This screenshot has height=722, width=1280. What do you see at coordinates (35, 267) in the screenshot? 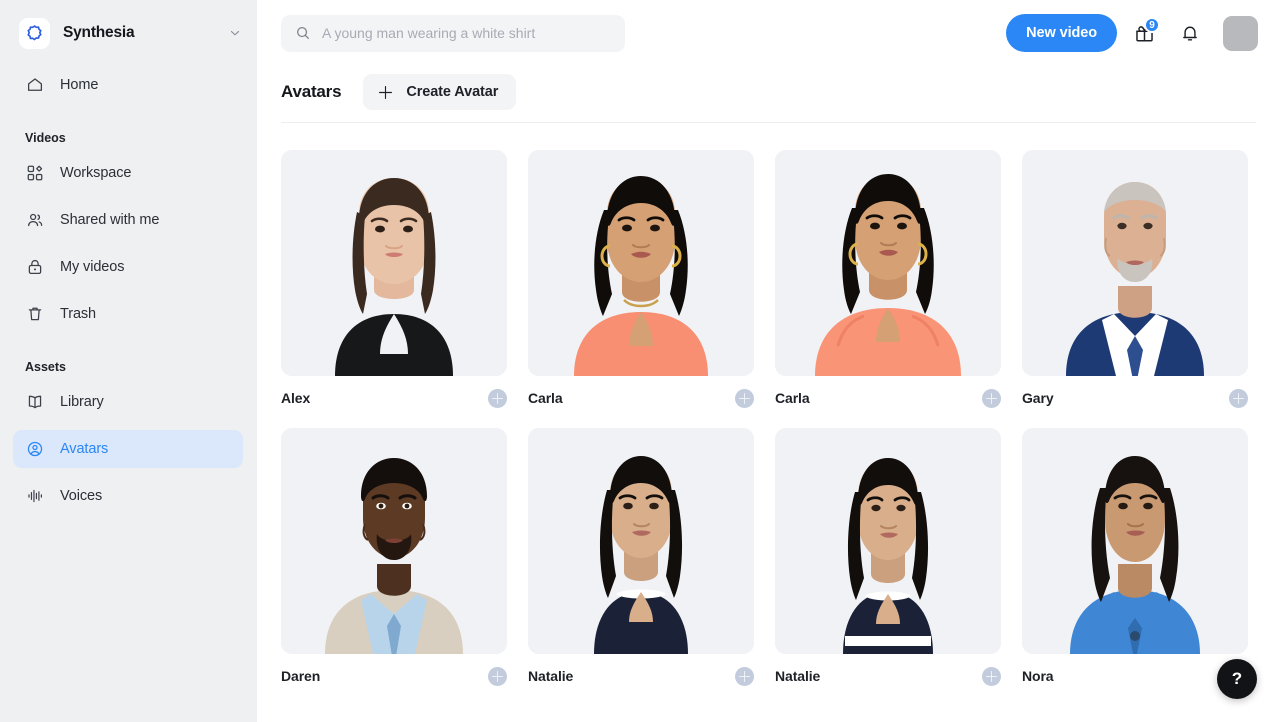
I see `lock-icon` at bounding box center [35, 267].